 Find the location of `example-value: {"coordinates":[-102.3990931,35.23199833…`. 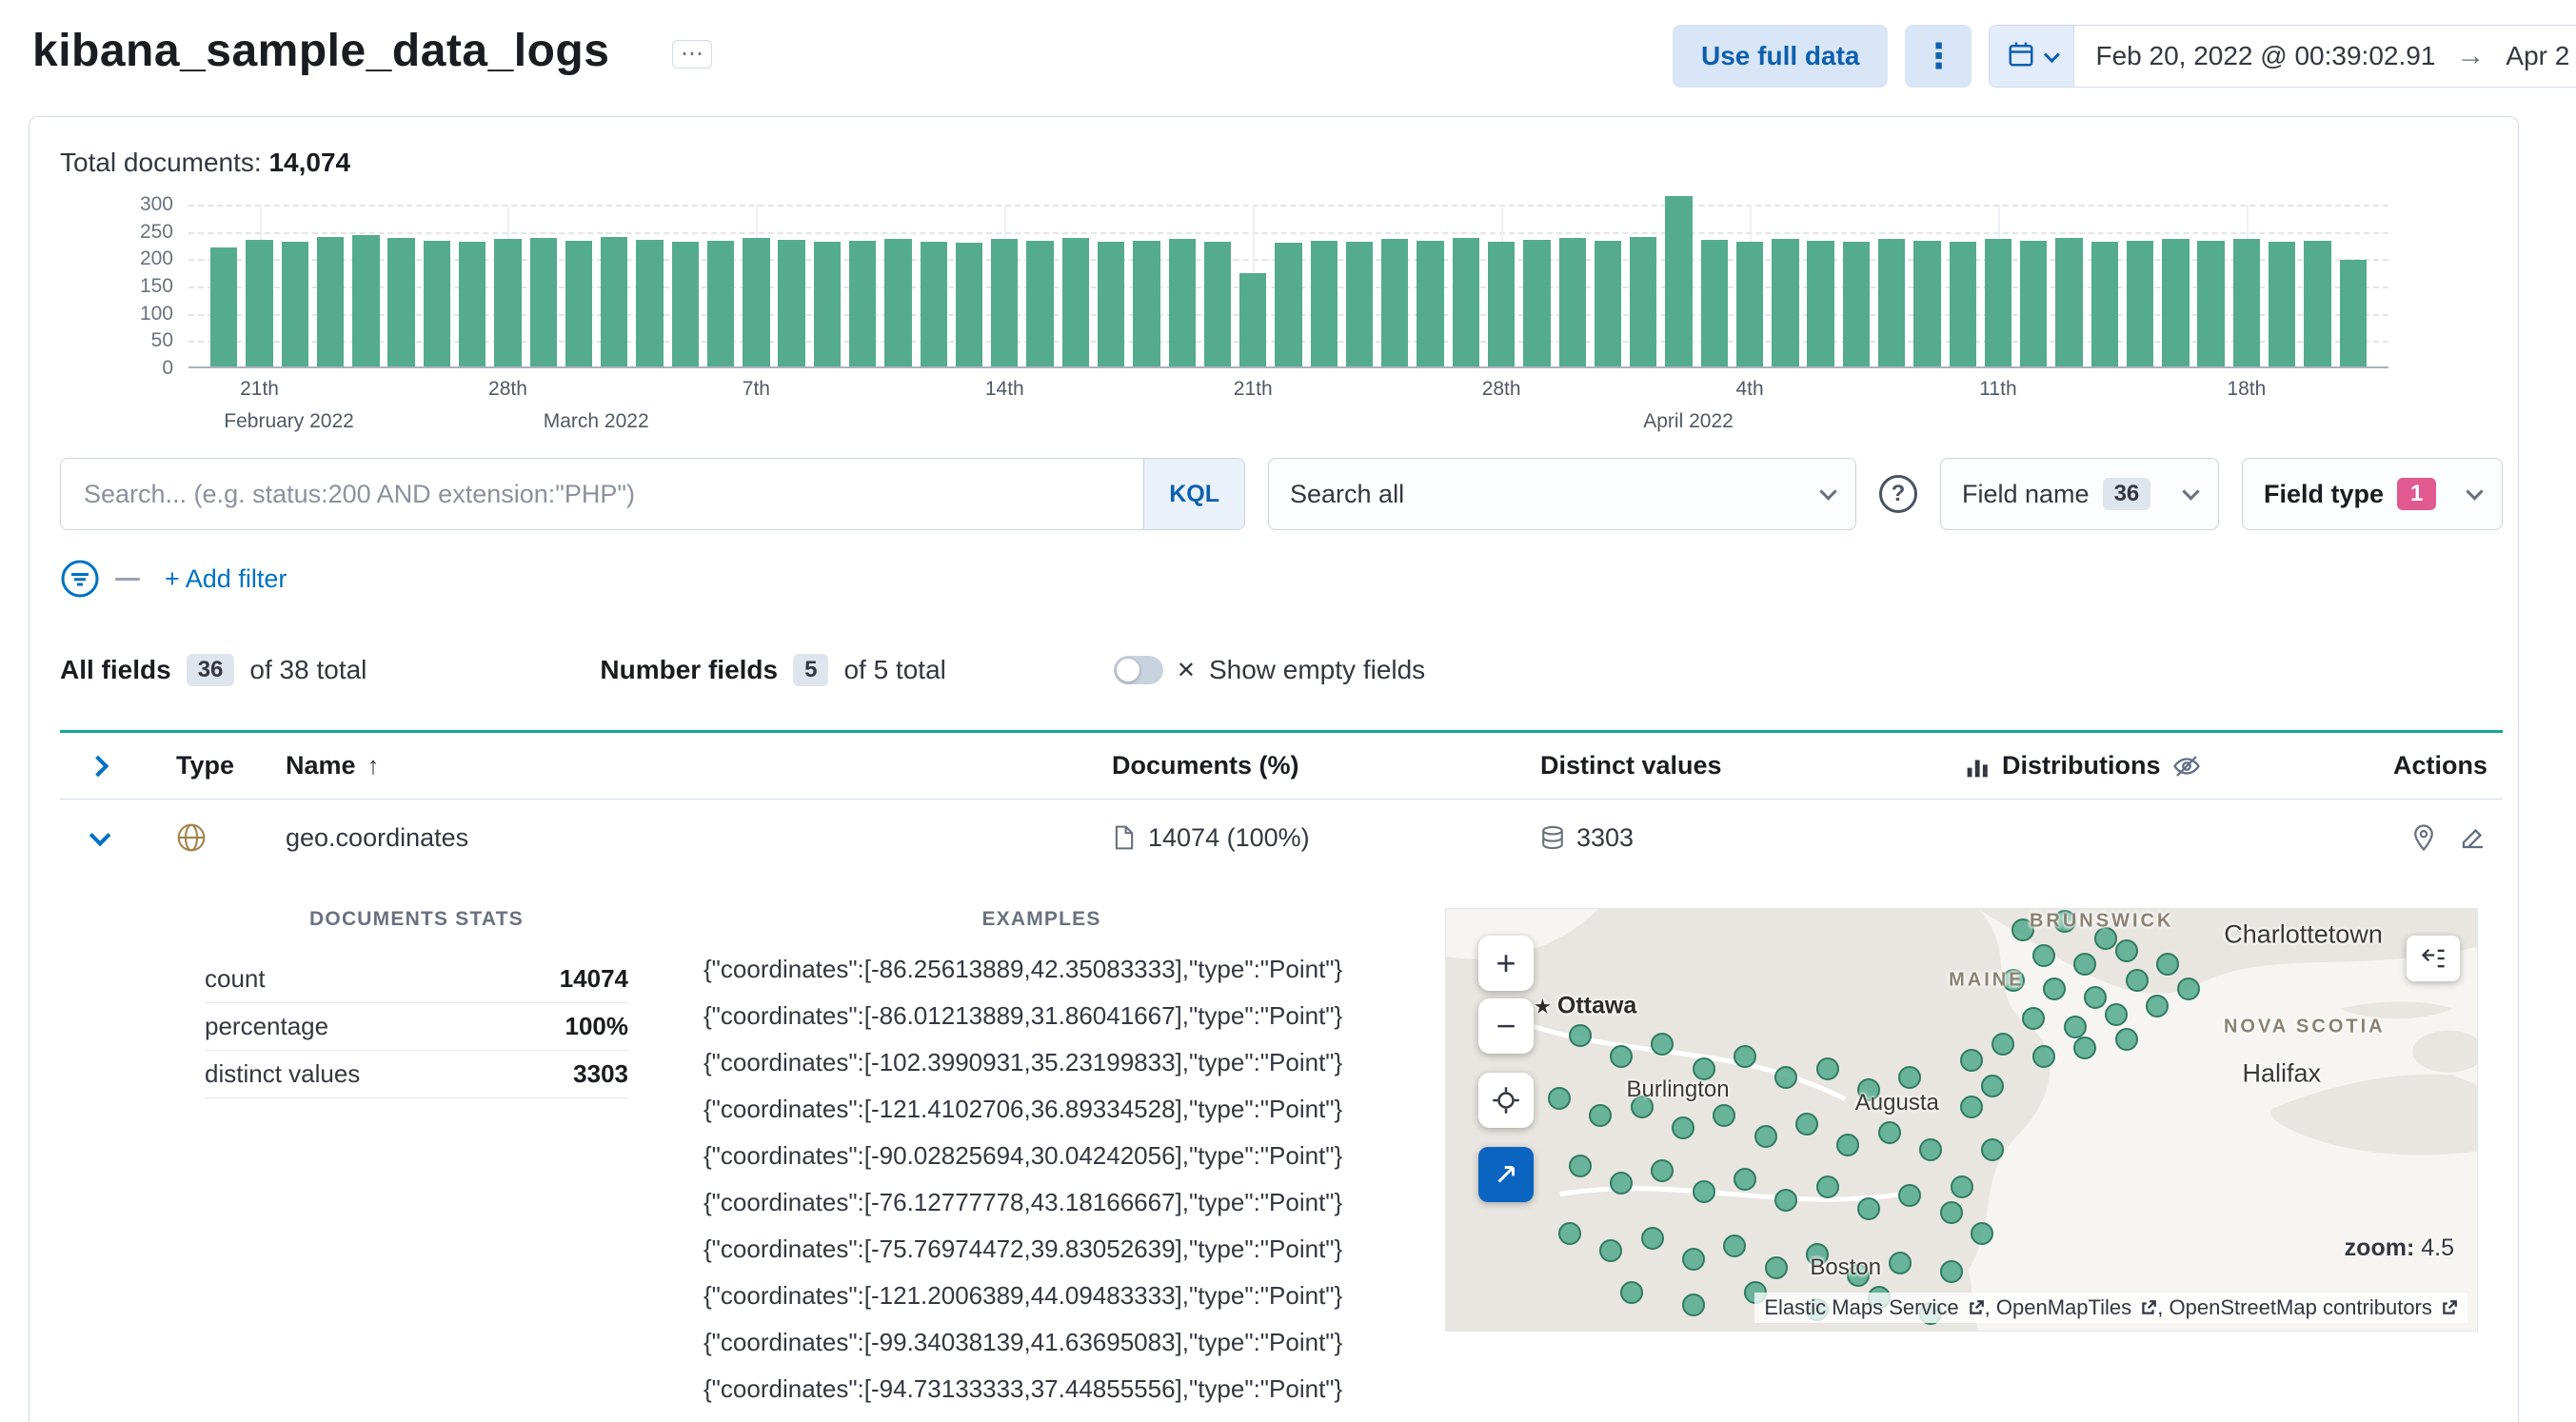

example-value: {"coordinates":[-102.3990931,35.23199833… is located at coordinates (1023, 1062).